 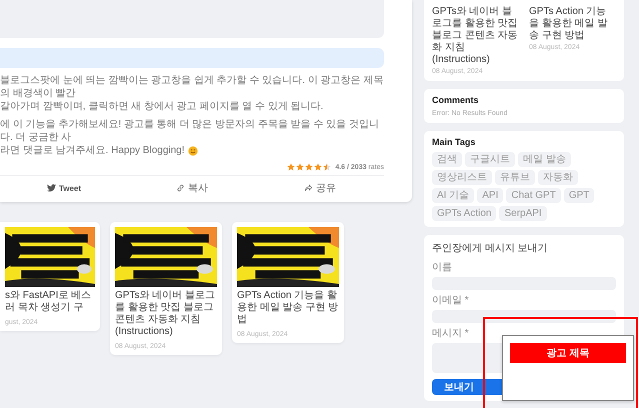 I want to click on tag-chip: 유튜브, so click(x=515, y=177).